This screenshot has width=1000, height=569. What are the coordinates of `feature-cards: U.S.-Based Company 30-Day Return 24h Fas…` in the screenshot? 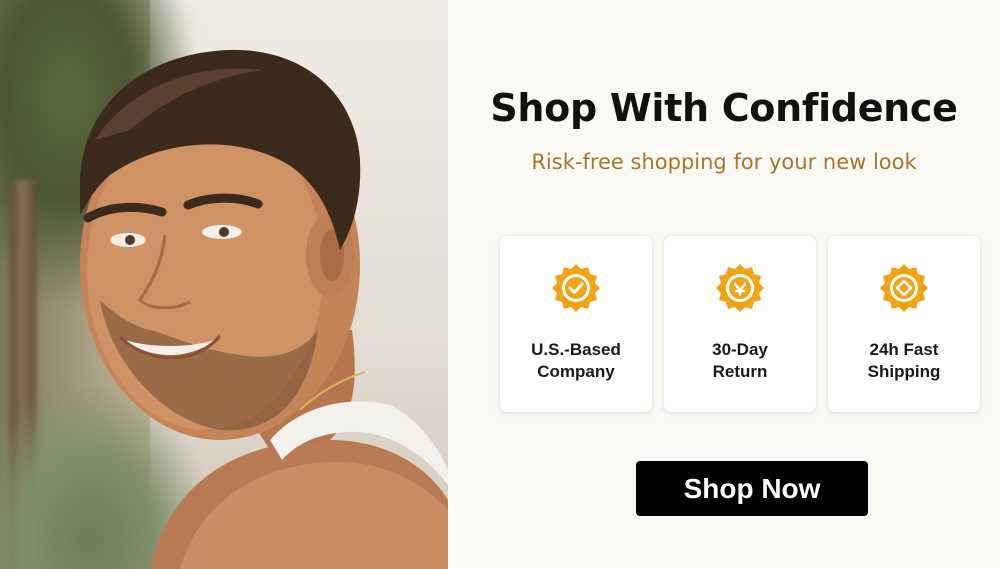 It's located at (742, 324).